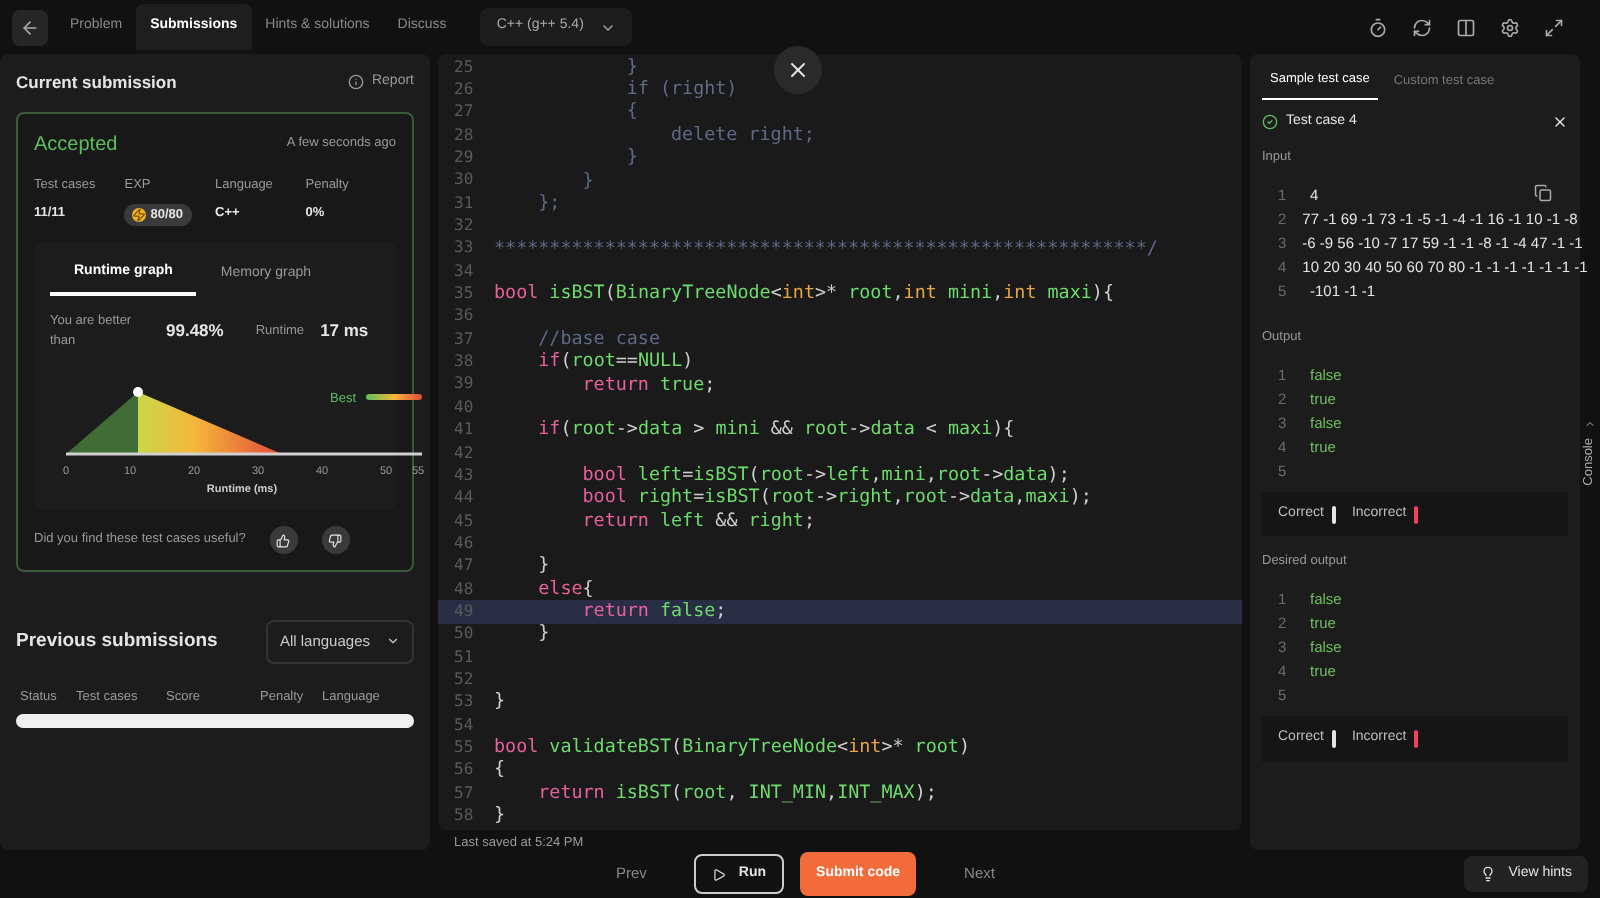 Image resolution: width=1600 pixels, height=898 pixels. I want to click on code-line: return true;, so click(648, 385).